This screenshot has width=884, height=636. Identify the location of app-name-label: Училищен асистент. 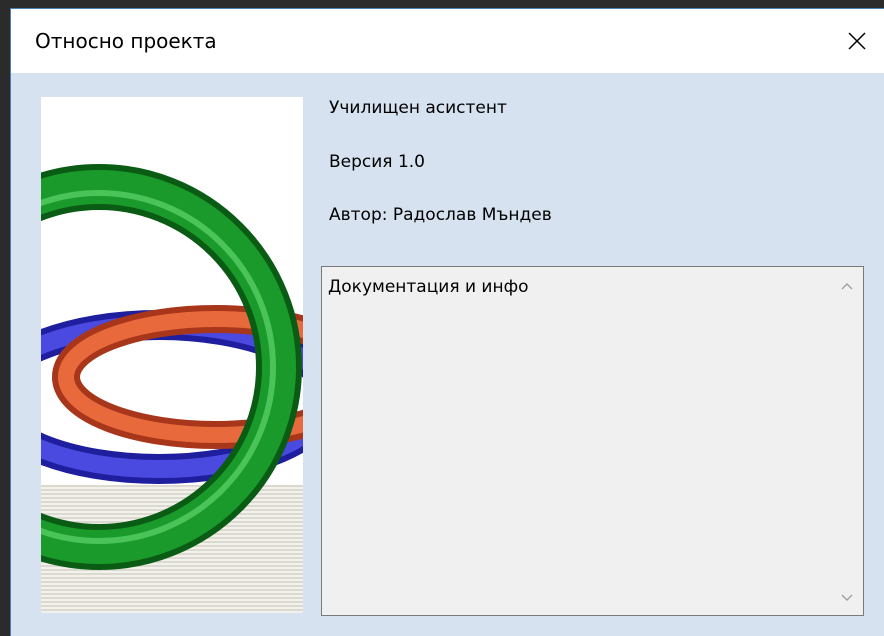
(418, 108).